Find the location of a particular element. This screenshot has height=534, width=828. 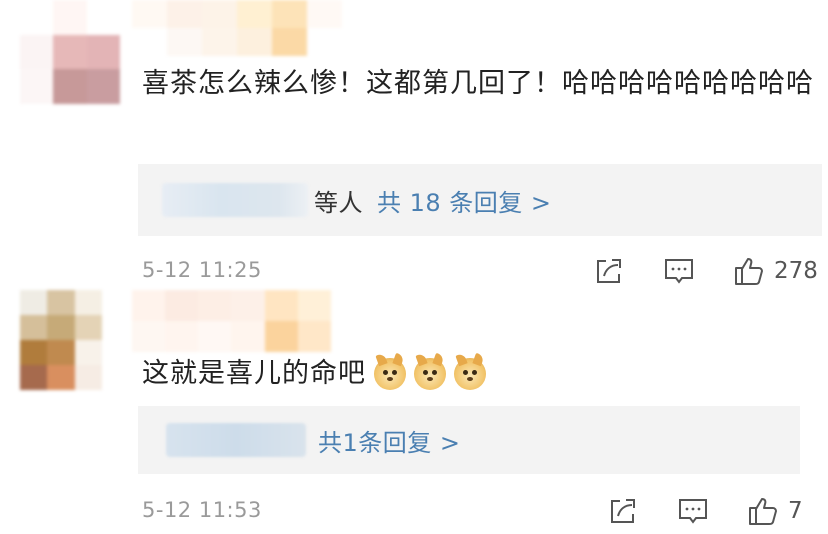

like-count: 278 is located at coordinates (796, 271).